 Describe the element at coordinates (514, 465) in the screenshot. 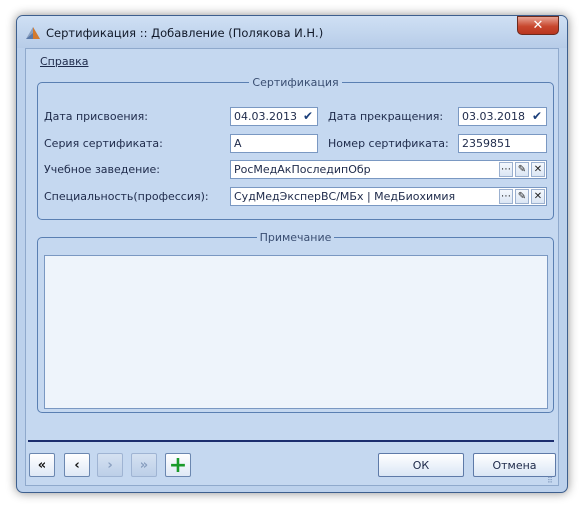

I see `cancel-button: Отмена` at that location.